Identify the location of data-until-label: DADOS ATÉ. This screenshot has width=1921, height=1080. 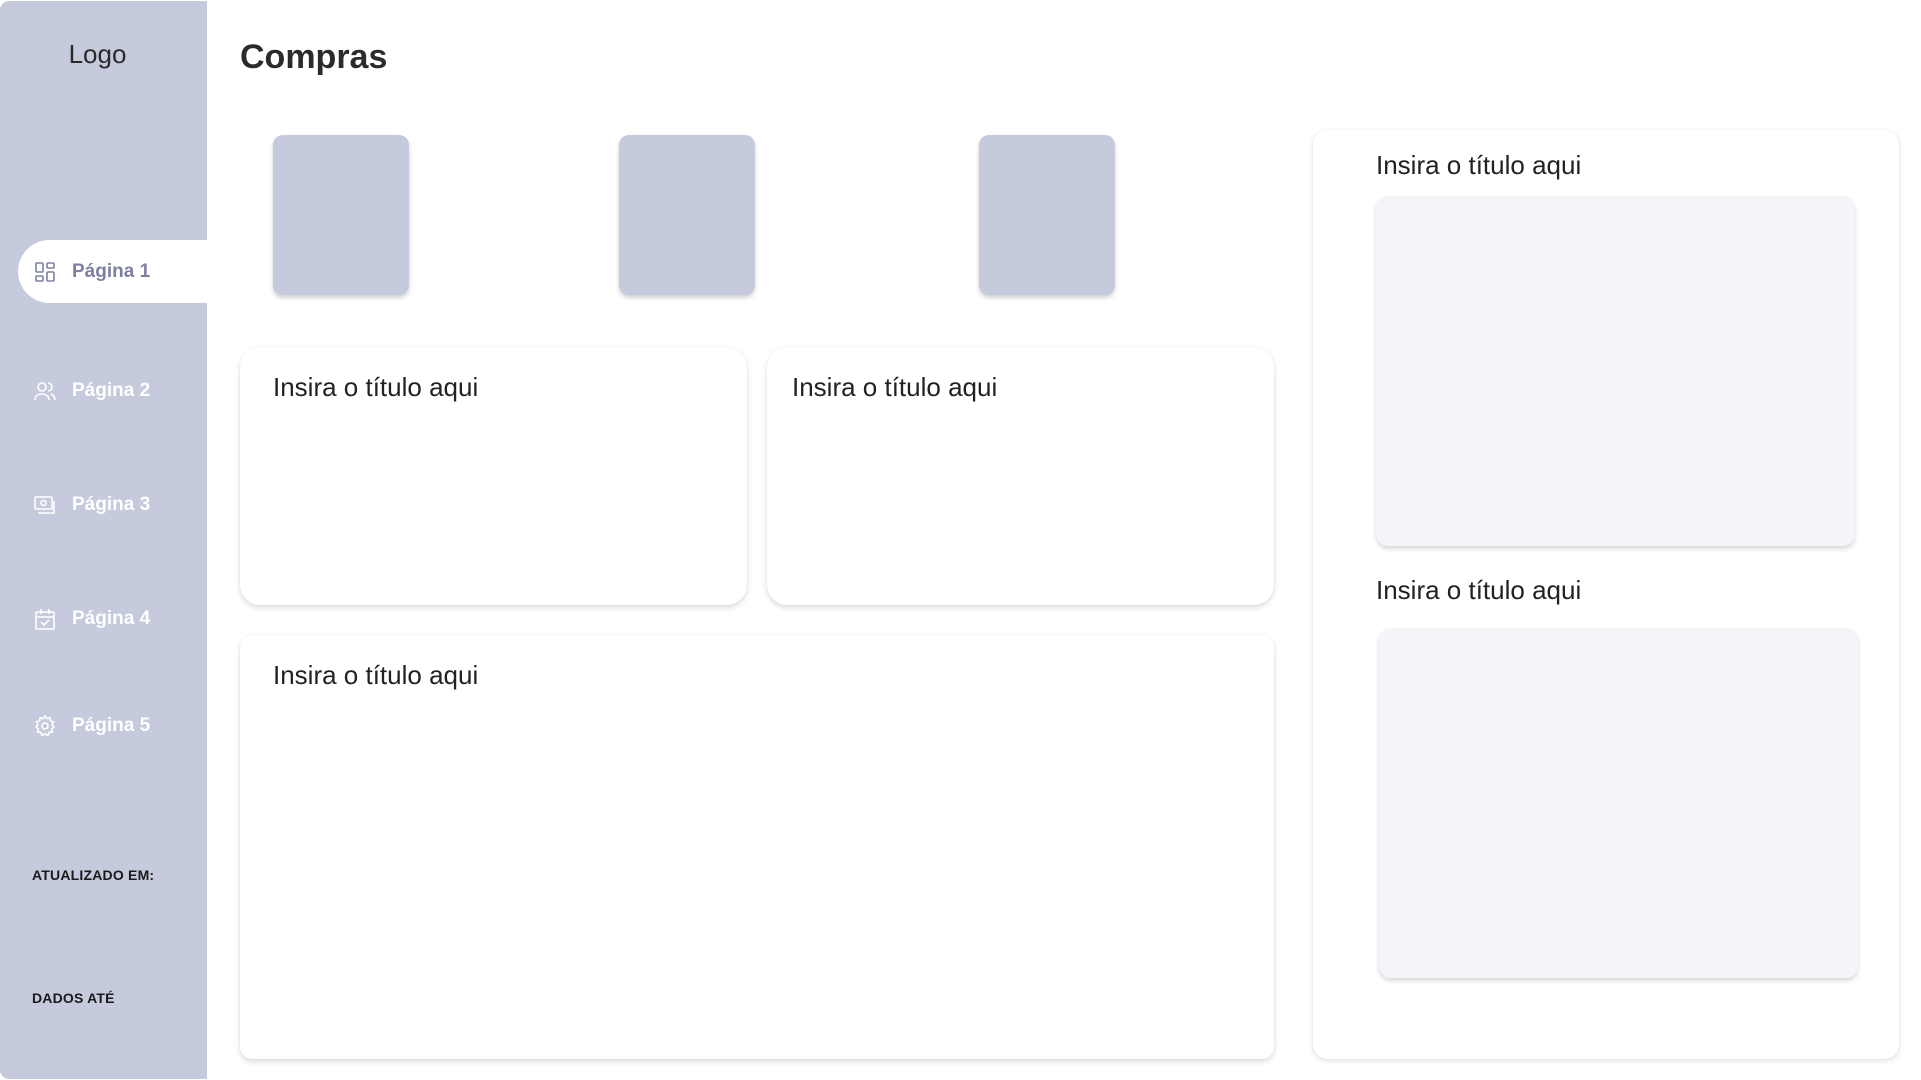
(73, 998).